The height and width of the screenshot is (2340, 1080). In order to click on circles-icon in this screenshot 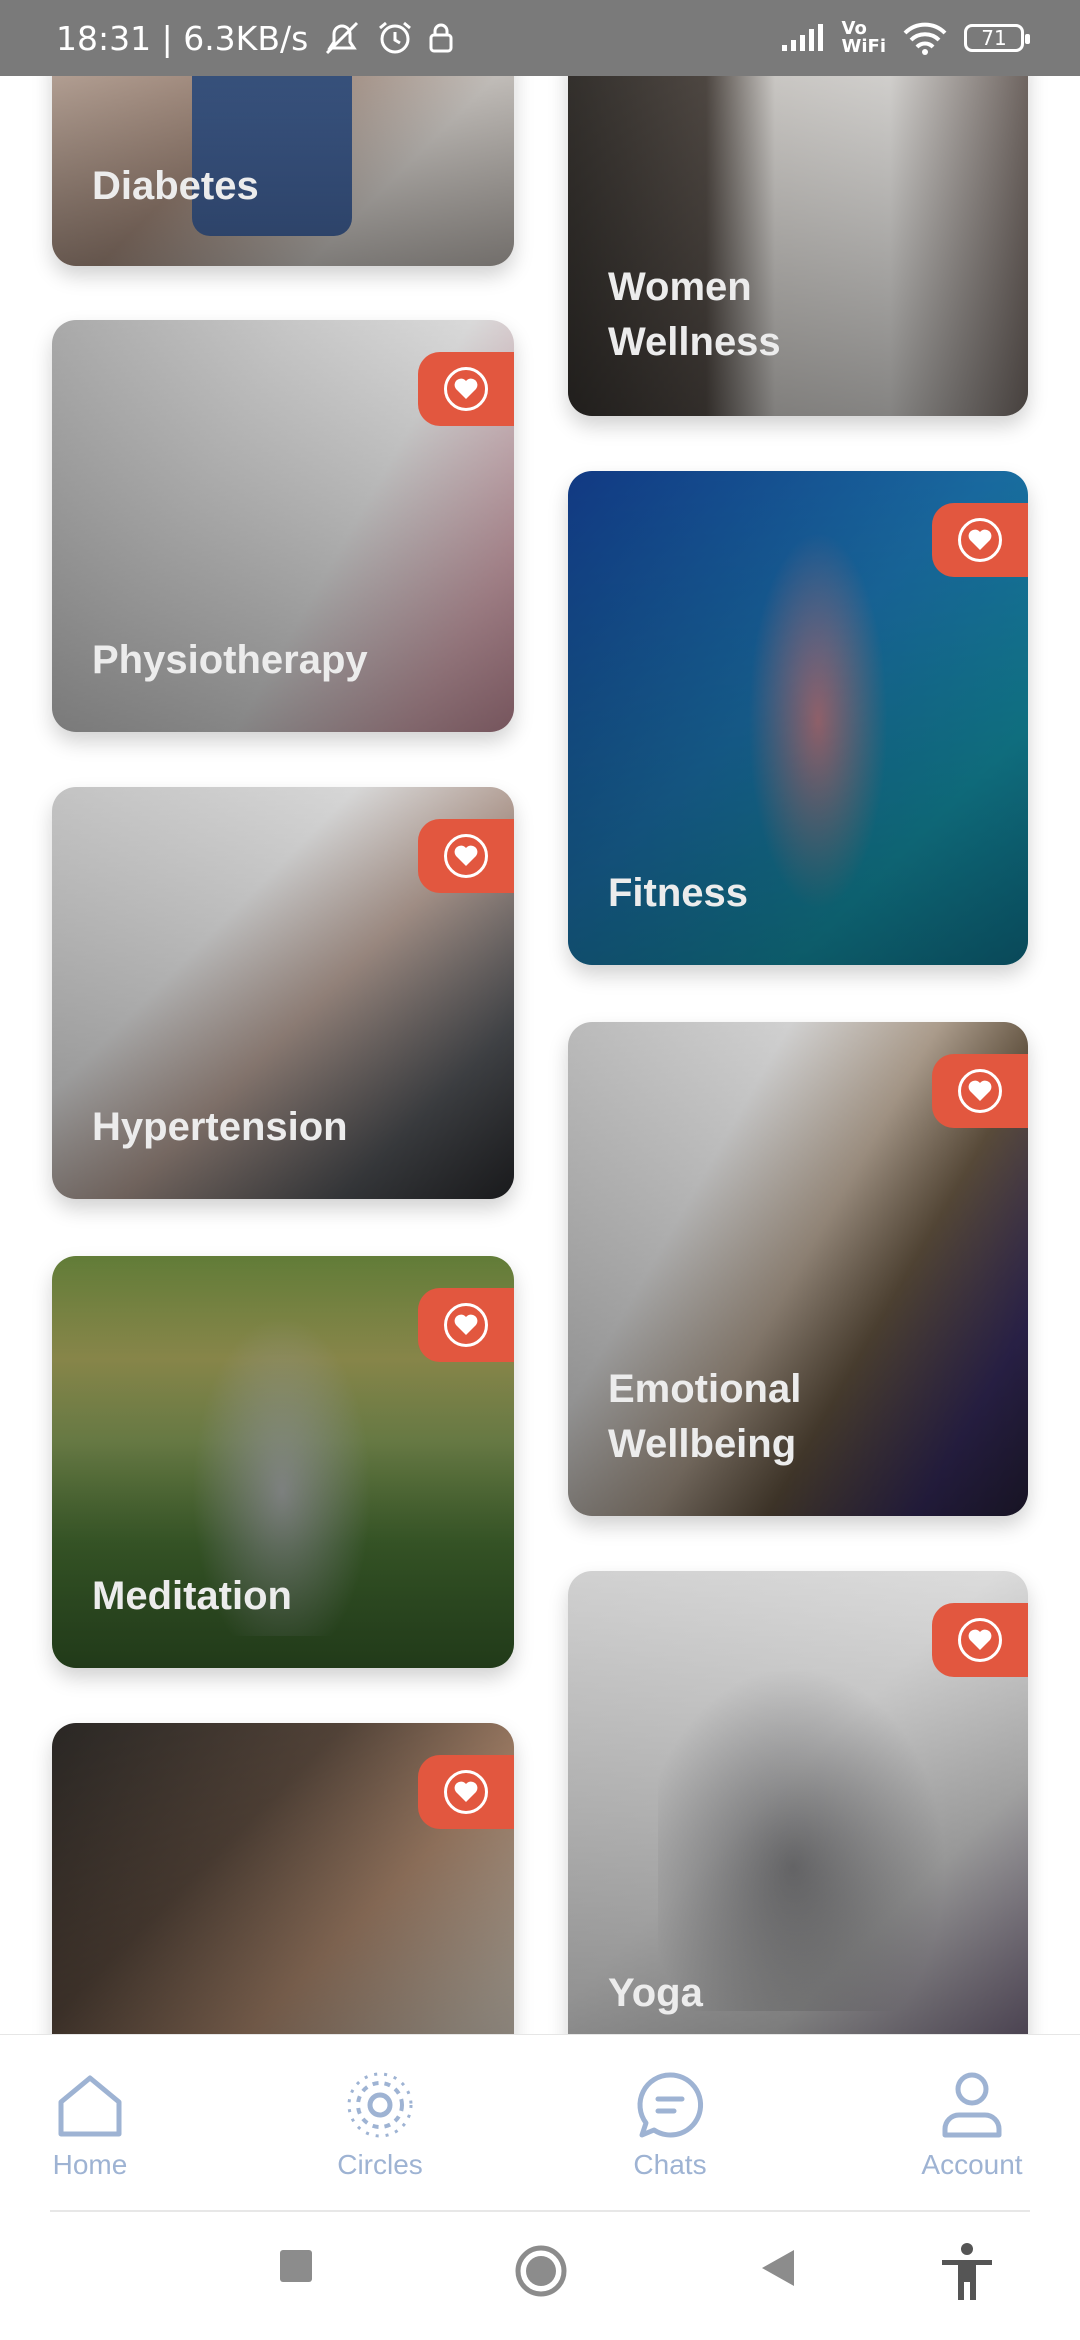, I will do `click(380, 2105)`.